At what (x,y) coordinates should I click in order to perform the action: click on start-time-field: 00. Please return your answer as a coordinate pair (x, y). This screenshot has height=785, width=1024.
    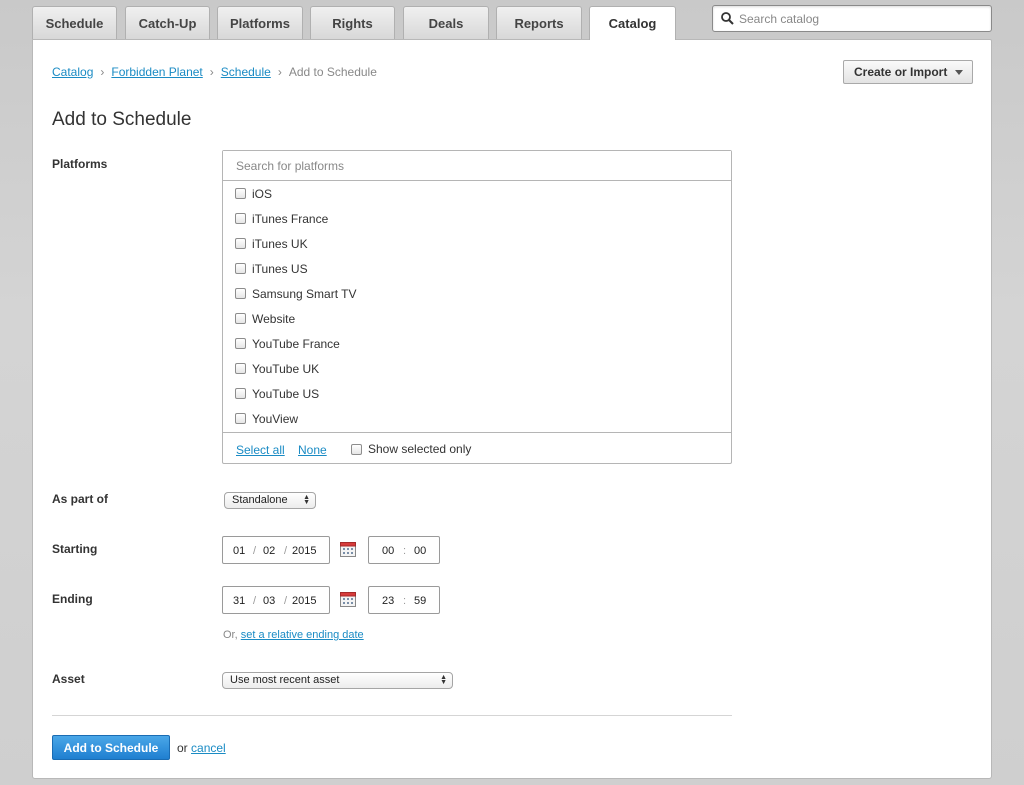
    Looking at the image, I should click on (404, 550).